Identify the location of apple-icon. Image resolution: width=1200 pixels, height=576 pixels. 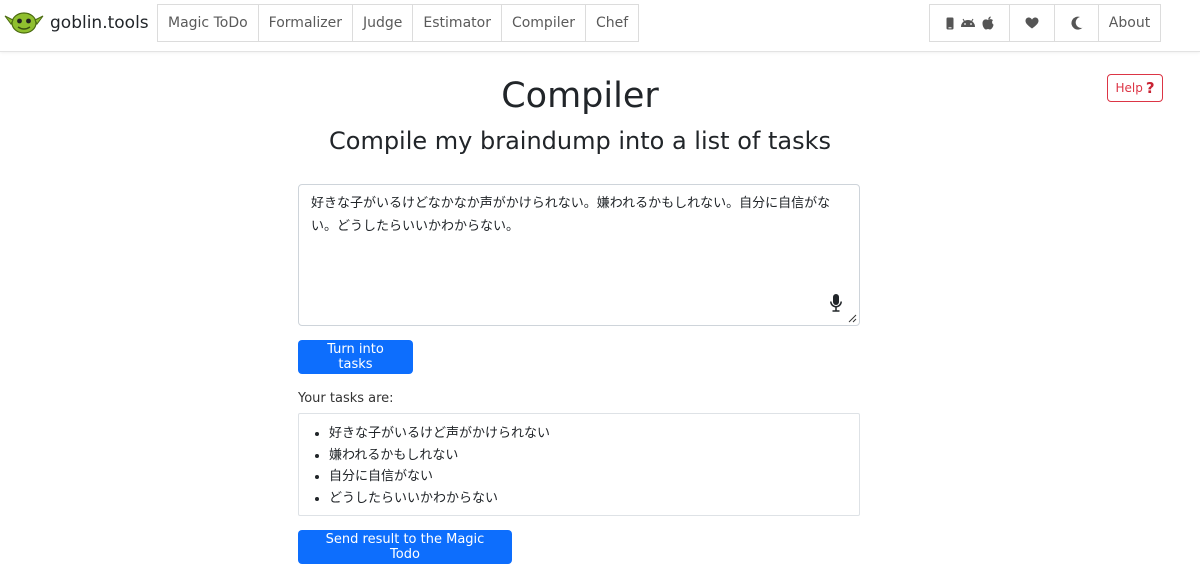
(987, 23).